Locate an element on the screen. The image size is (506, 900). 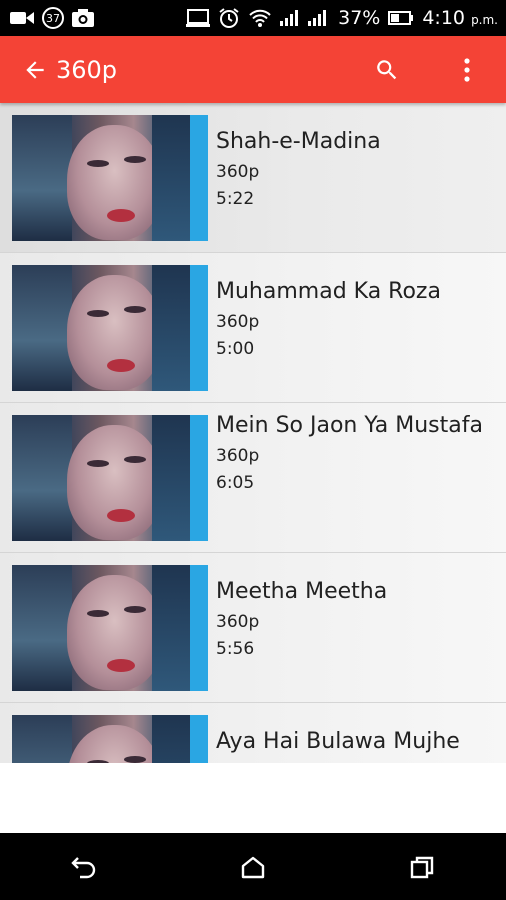
video-info: Muhammad Ka Roza 360p 5:00 is located at coordinates (357, 319).